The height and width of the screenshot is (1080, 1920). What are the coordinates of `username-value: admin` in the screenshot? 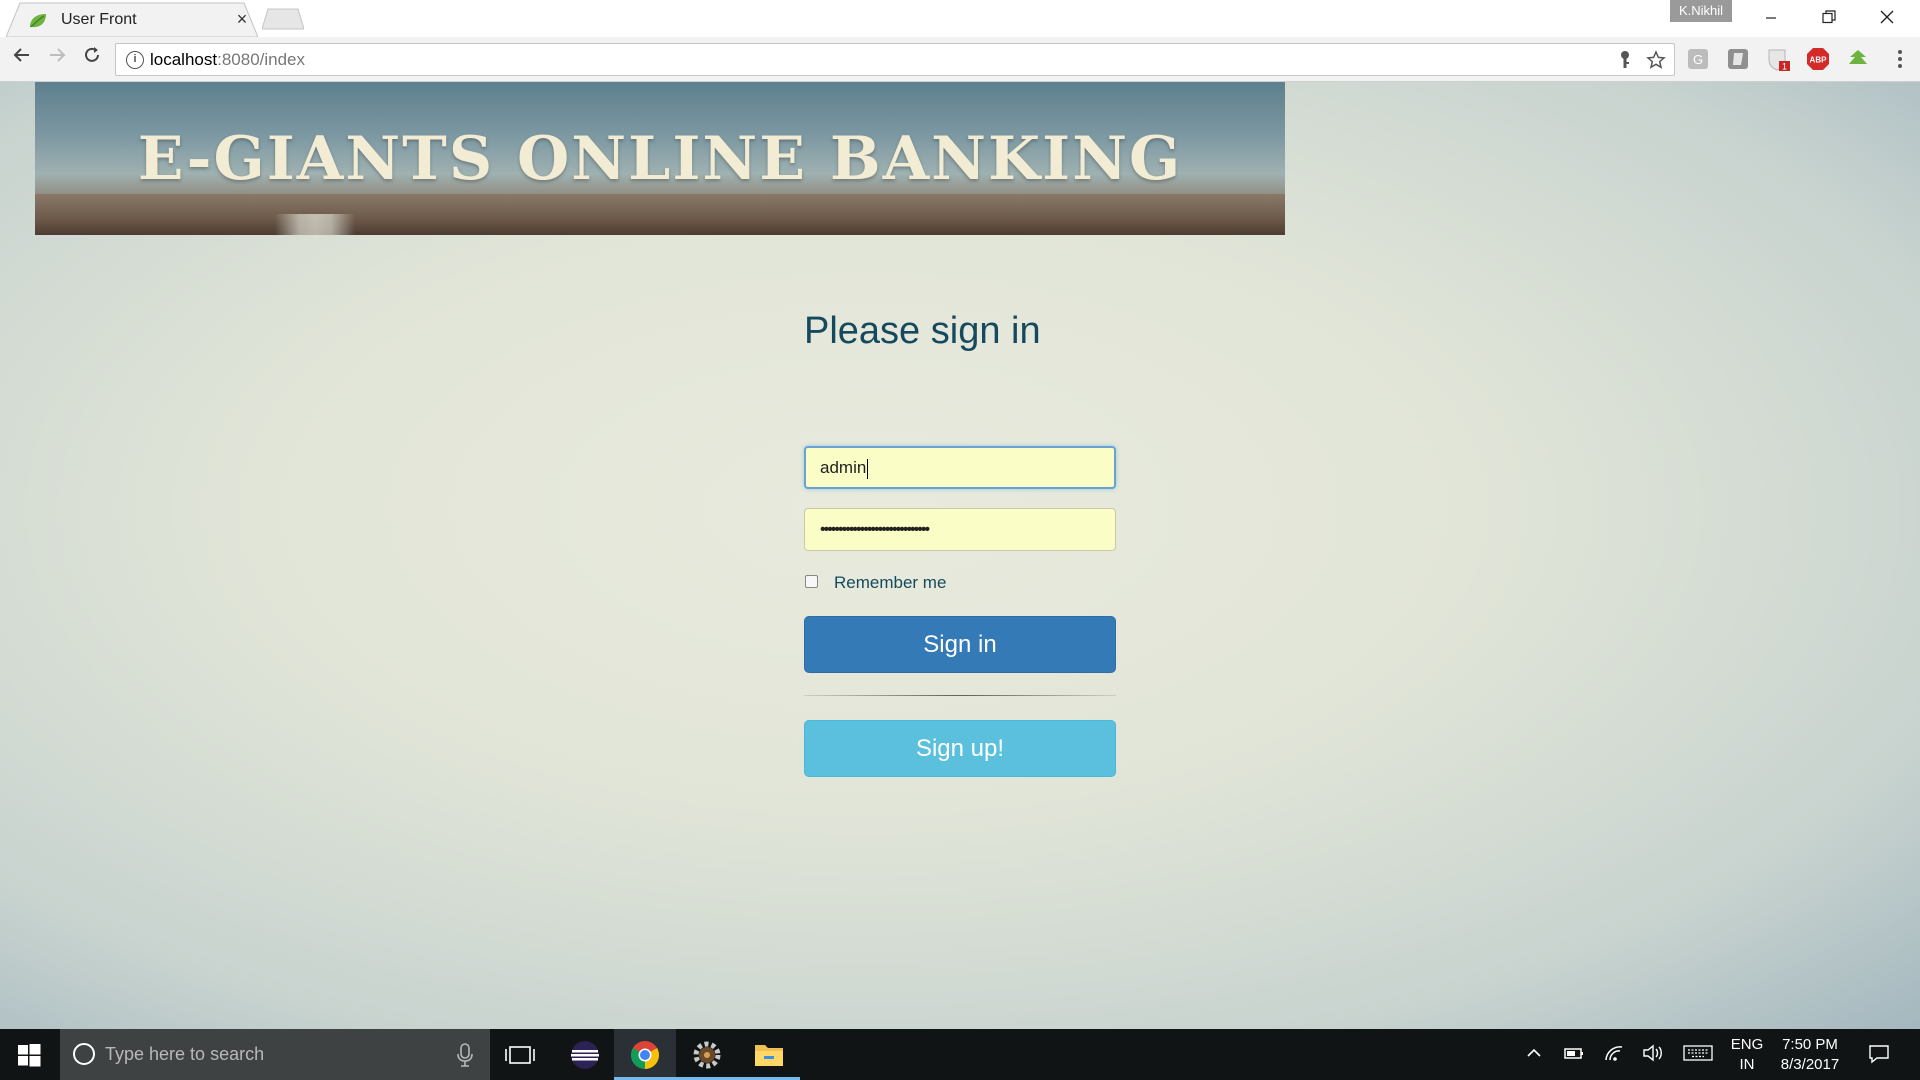 It's located at (843, 467).